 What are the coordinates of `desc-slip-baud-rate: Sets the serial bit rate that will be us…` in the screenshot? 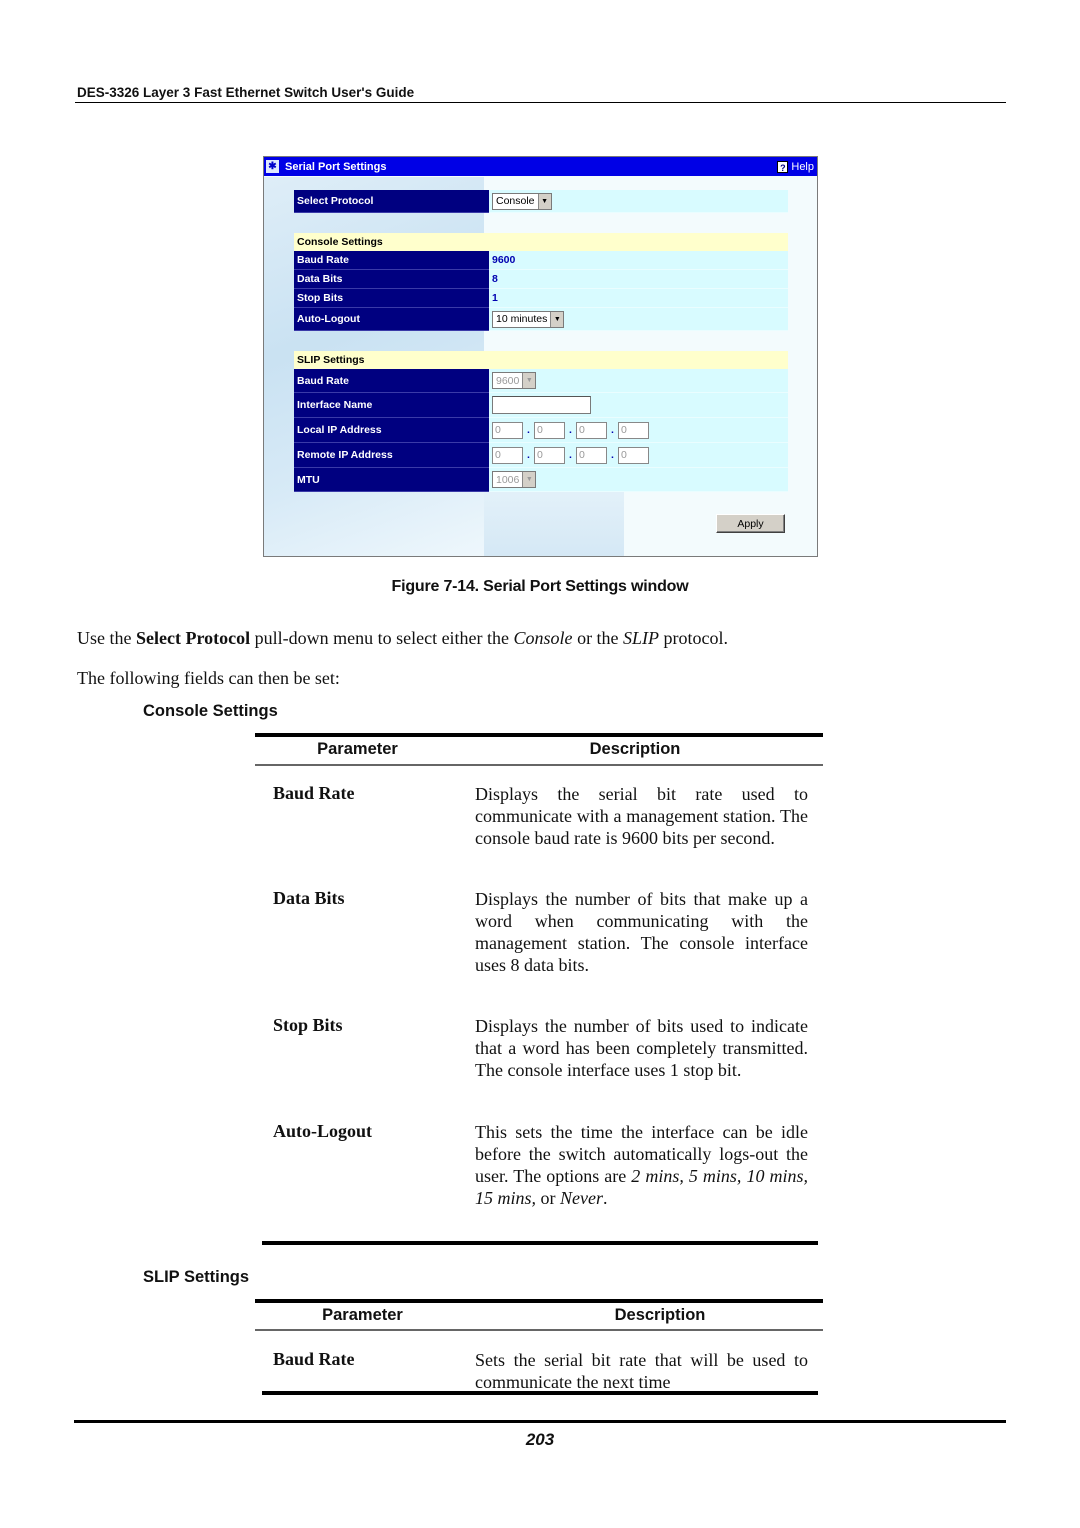 It's located at (641, 1371).